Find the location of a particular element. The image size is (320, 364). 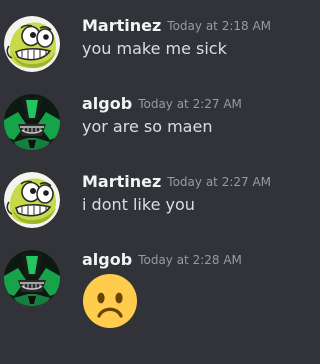

message-header: algob Today at 2:27 AM is located at coordinates (162, 104).